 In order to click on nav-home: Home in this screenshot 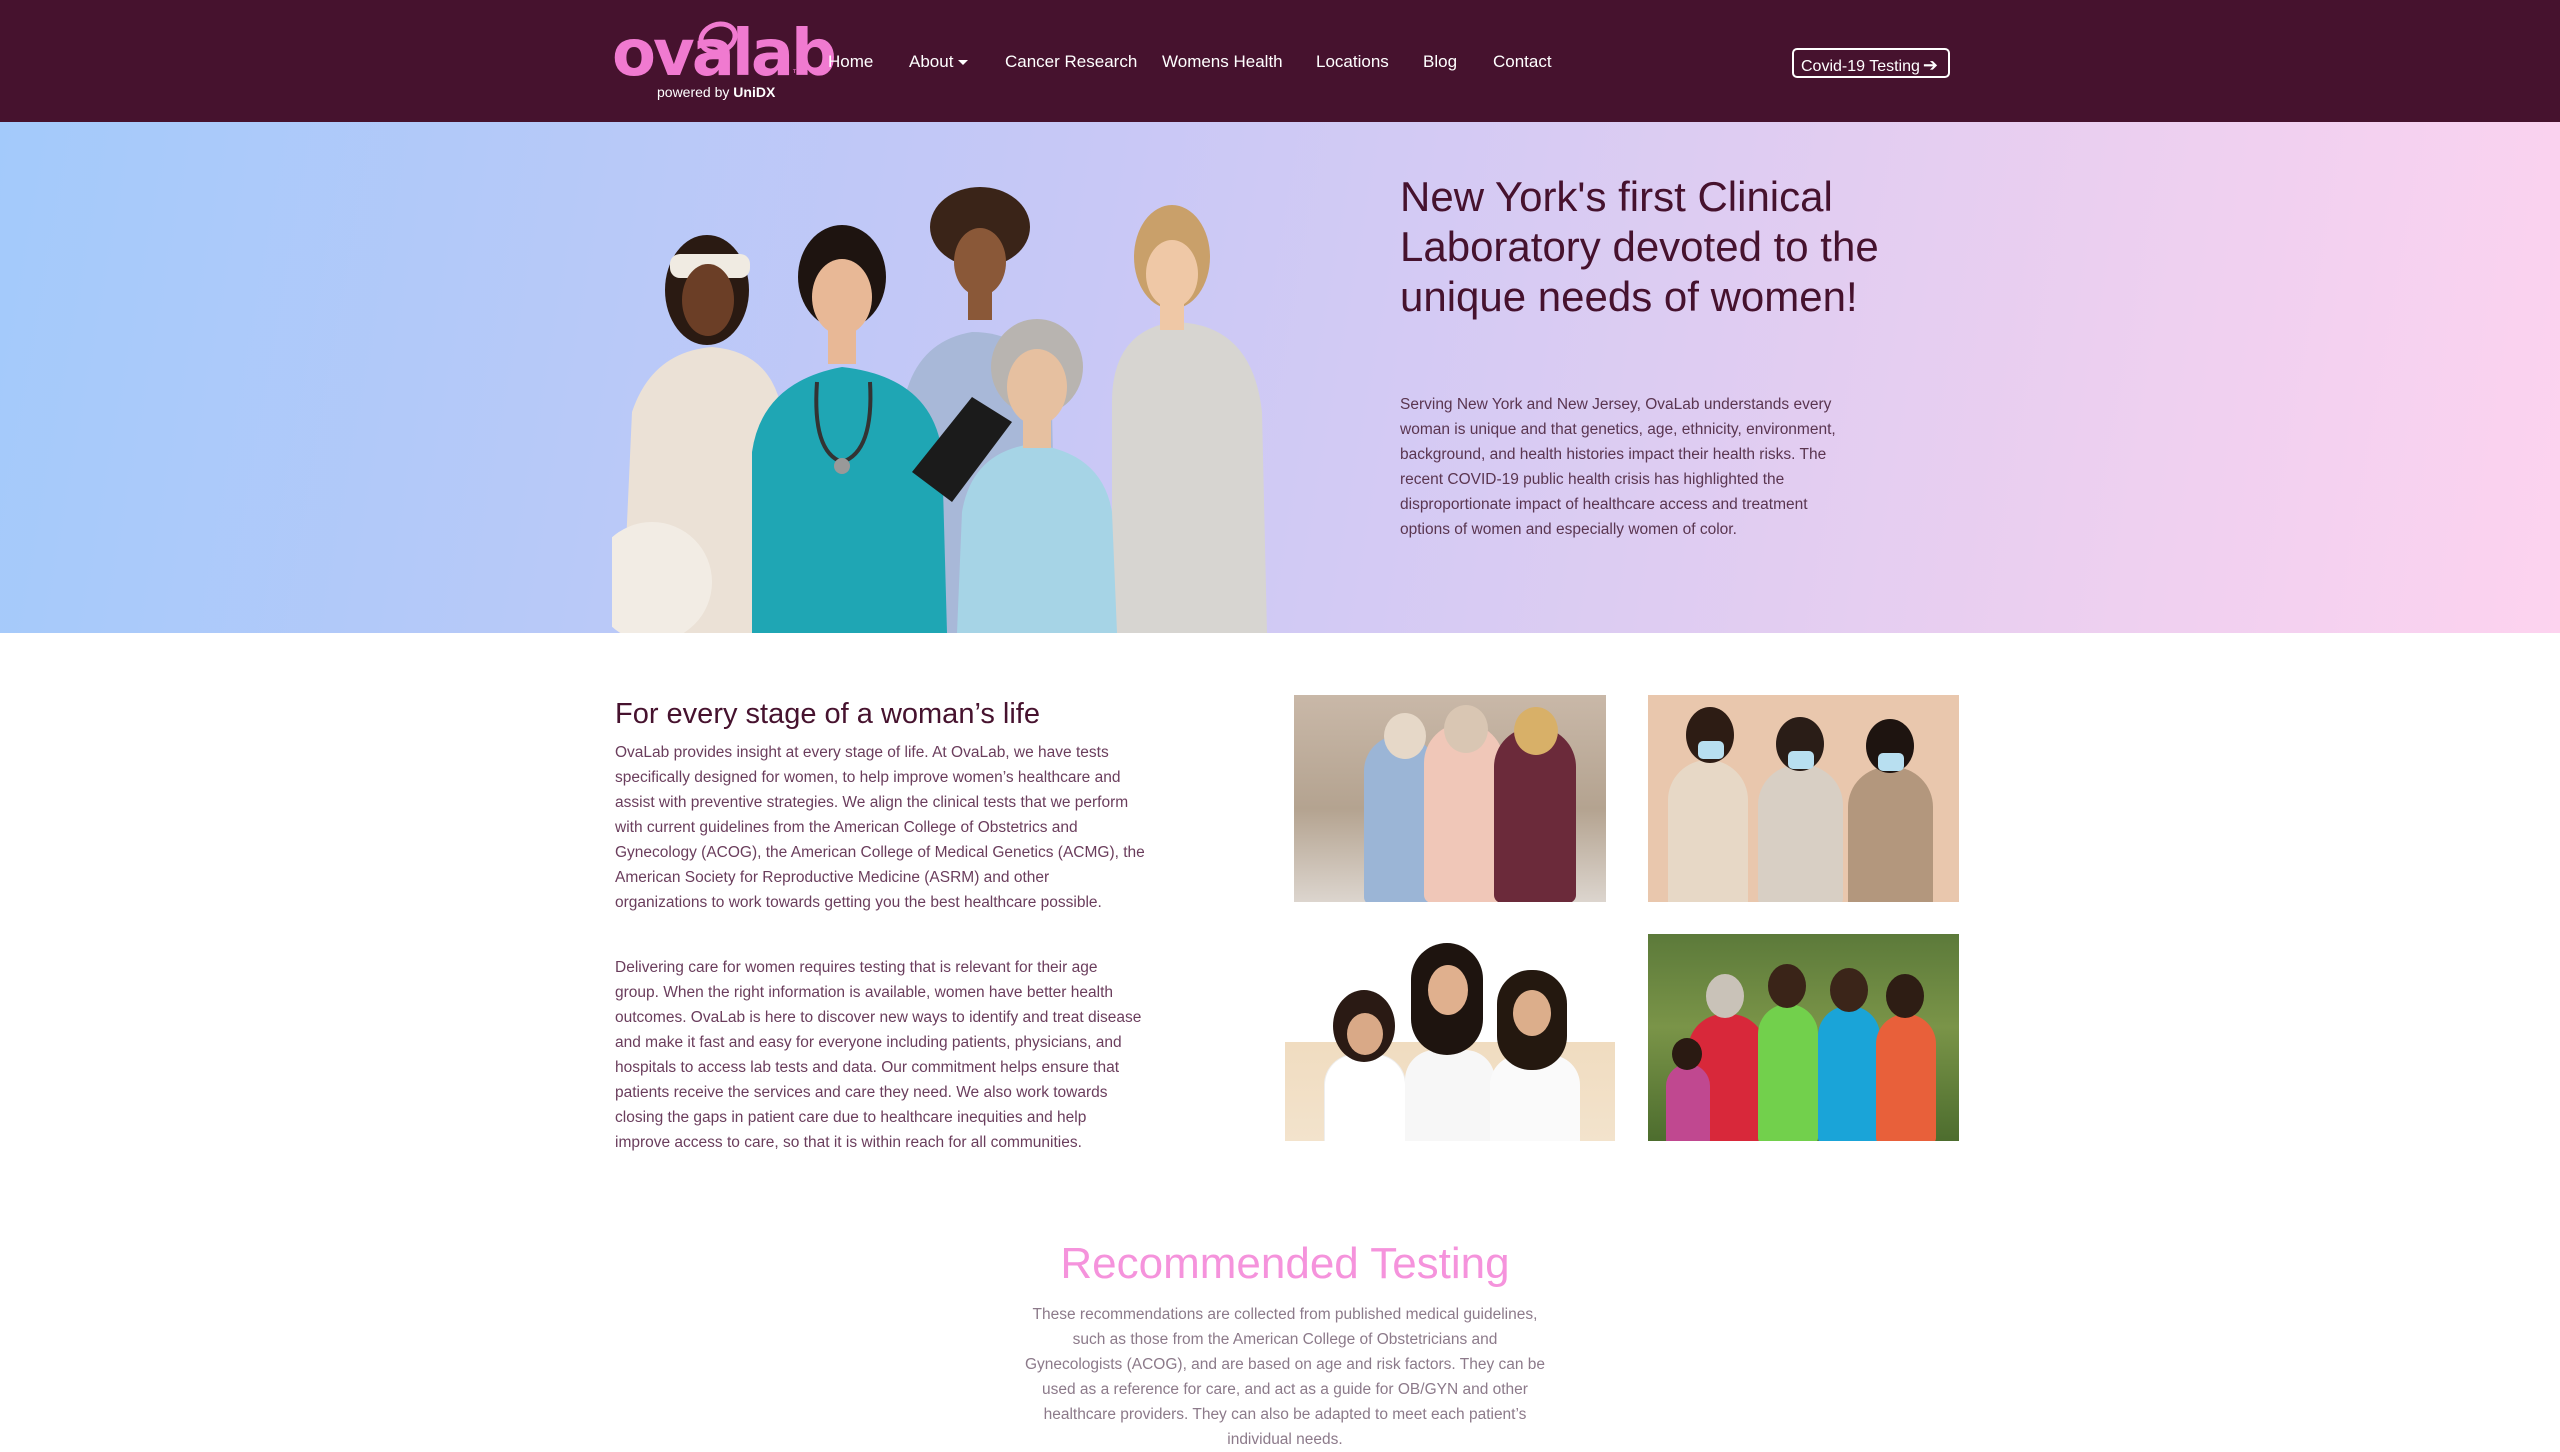, I will do `click(850, 62)`.